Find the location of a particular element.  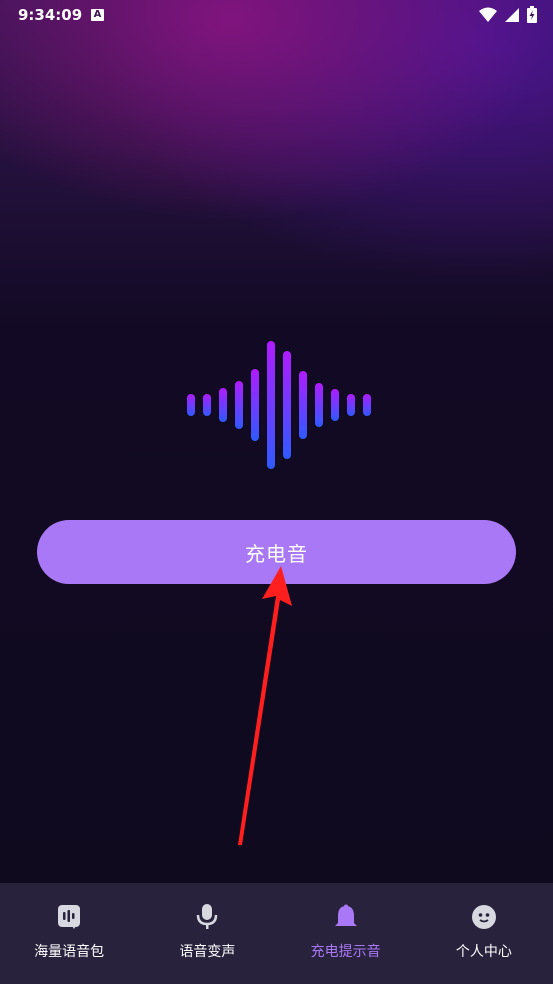

wifi-icon is located at coordinates (488, 14).